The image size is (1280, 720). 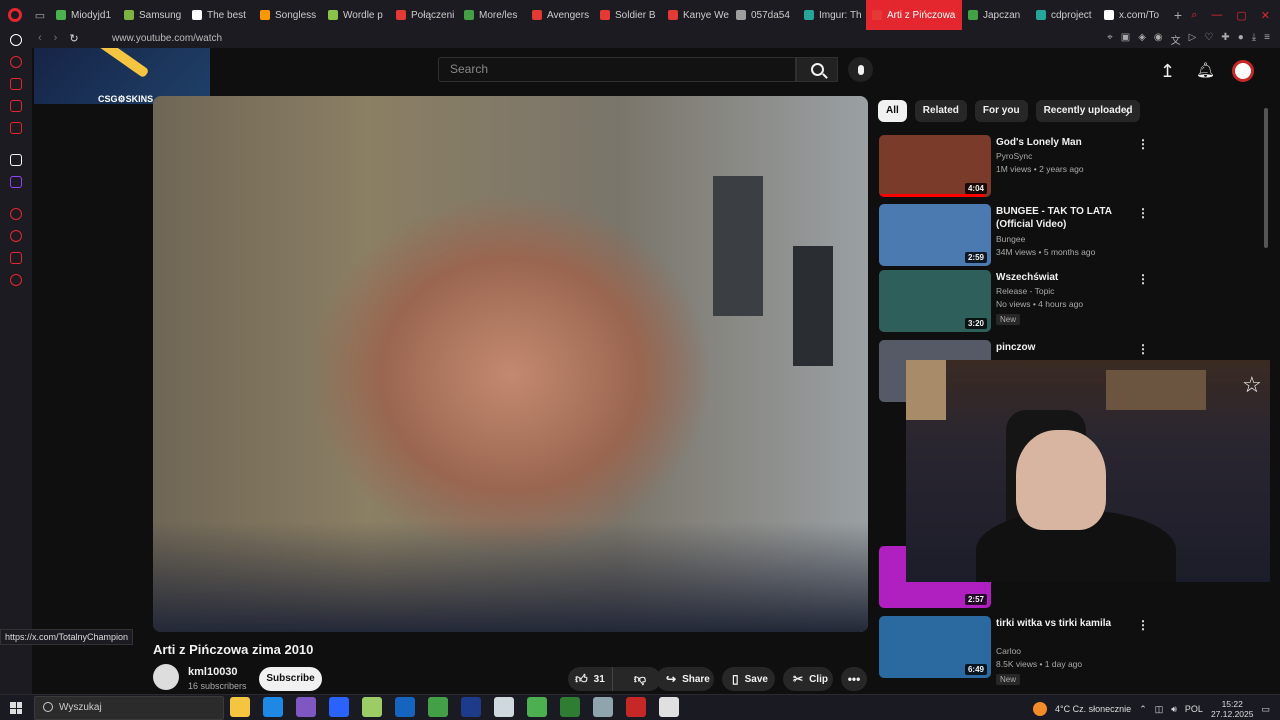 I want to click on search-input: Search, so click(x=617, y=69).